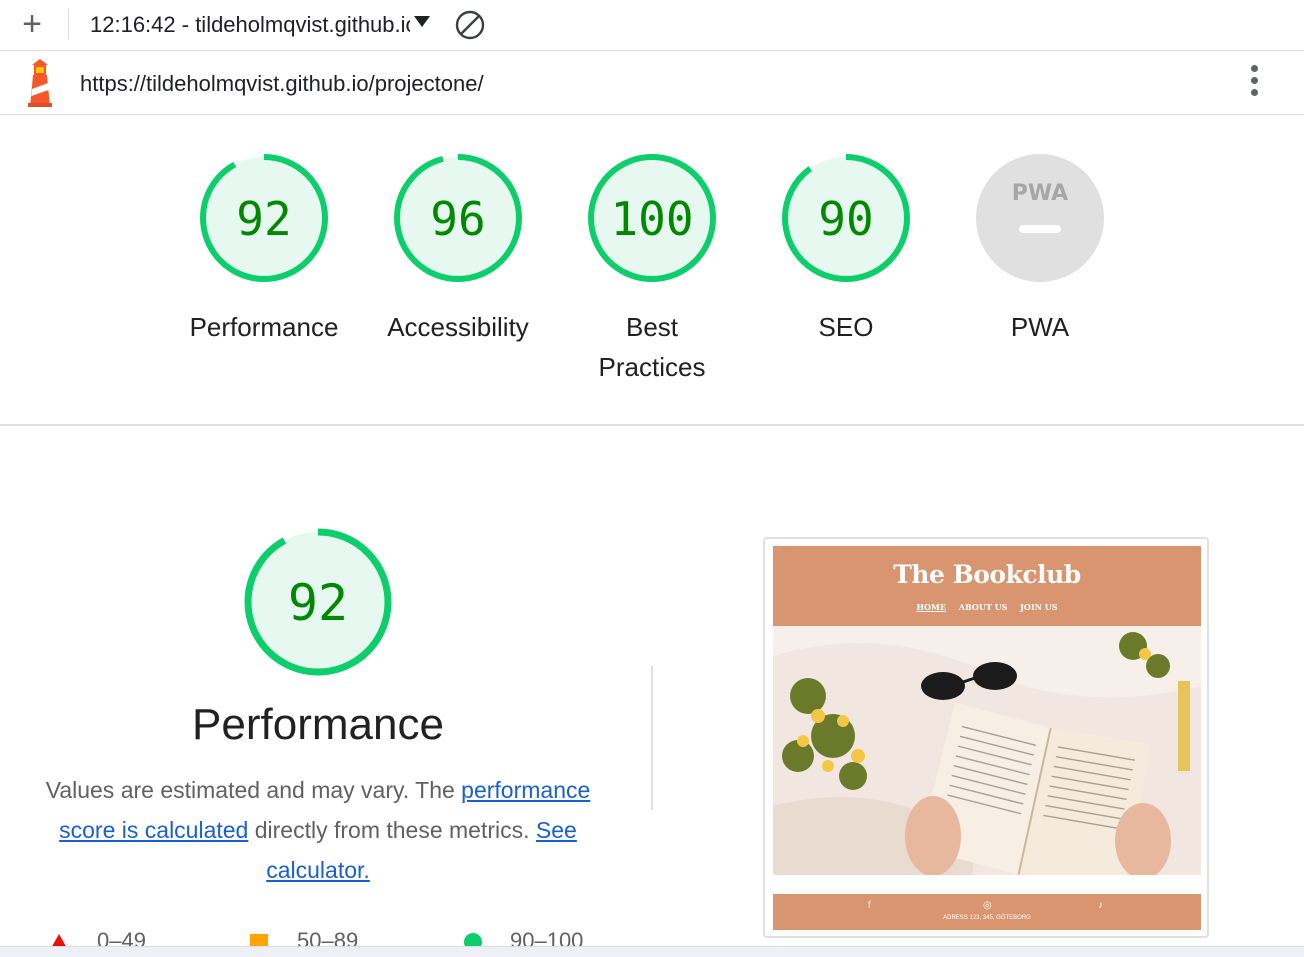 The height and width of the screenshot is (957, 1304). I want to click on score-gauge: 92, so click(264, 218).